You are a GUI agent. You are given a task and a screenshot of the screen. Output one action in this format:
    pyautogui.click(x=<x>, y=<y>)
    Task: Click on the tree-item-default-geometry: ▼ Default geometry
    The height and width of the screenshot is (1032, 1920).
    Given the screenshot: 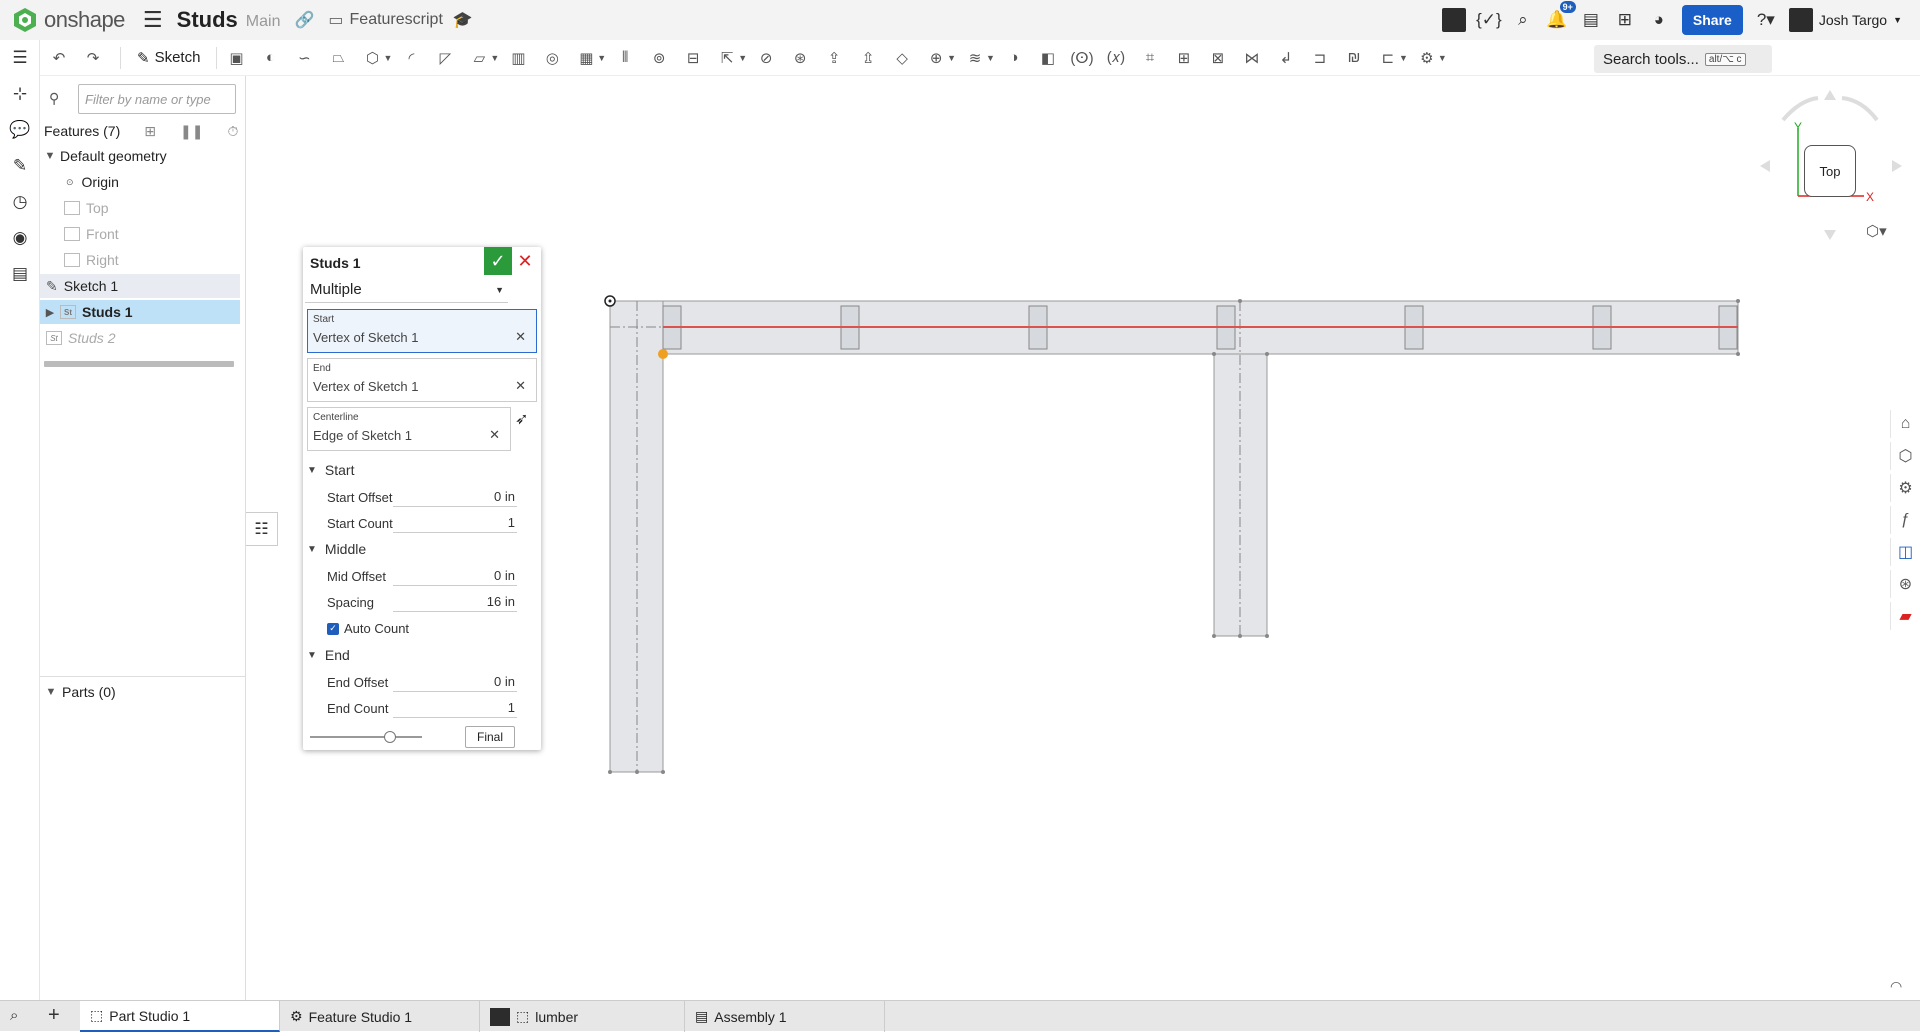 What is the action you would take?
    pyautogui.click(x=140, y=156)
    